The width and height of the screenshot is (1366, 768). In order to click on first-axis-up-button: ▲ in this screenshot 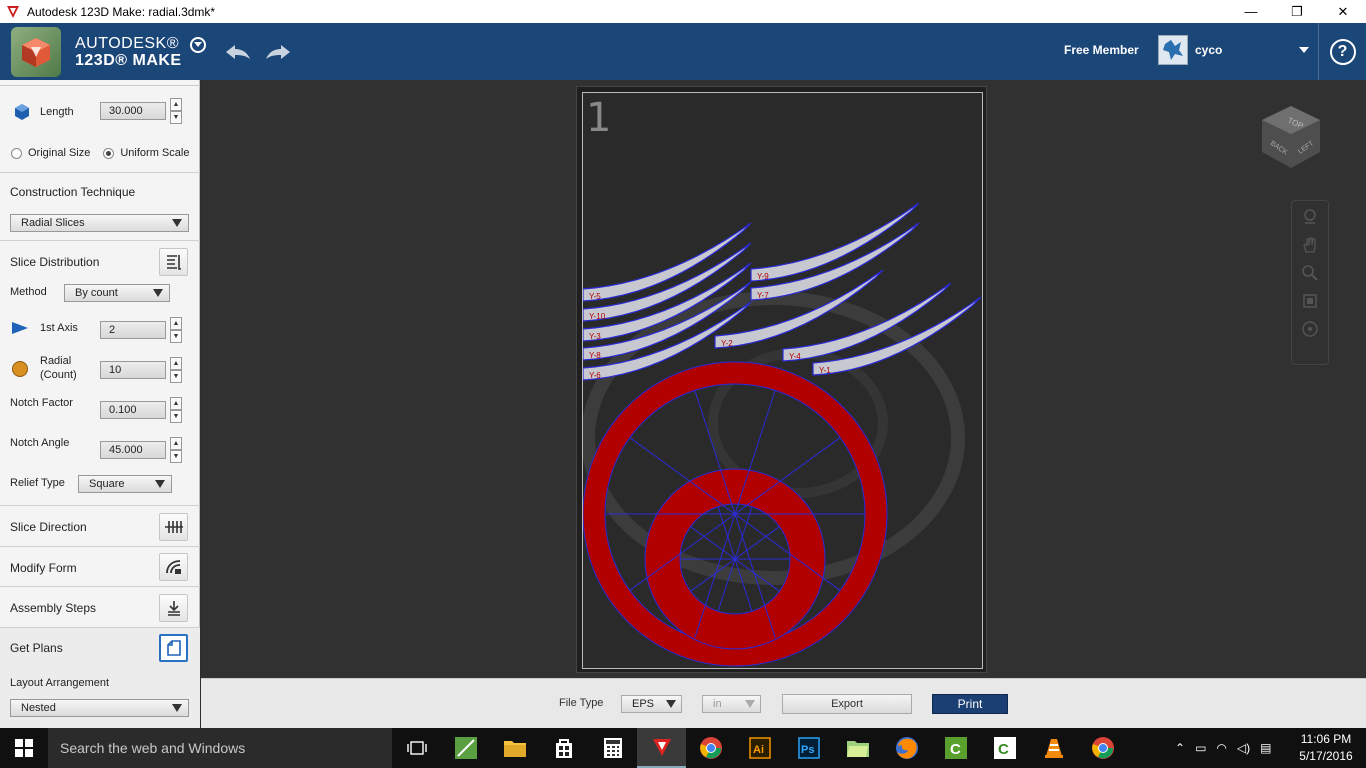, I will do `click(176, 323)`.